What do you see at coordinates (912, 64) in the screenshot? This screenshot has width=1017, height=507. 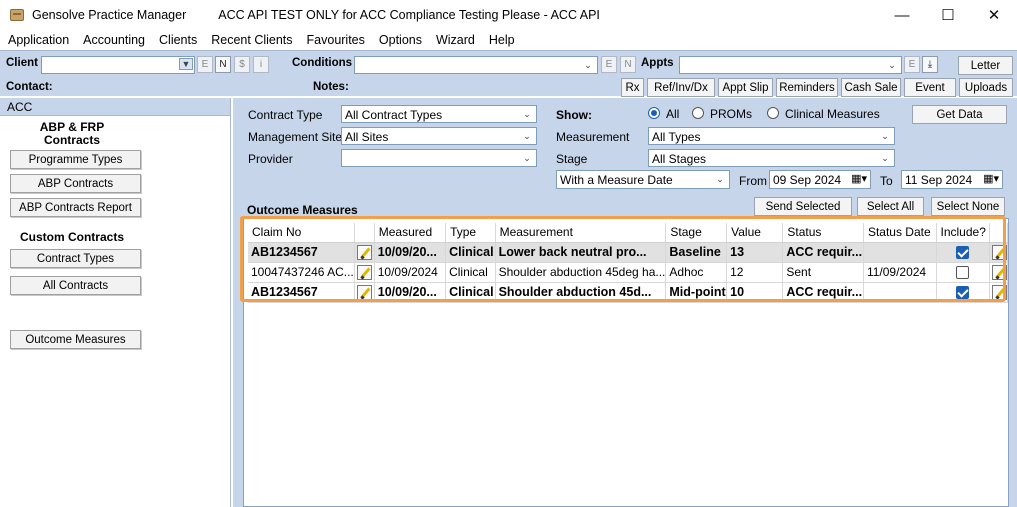 I see `appts-edit-button: E` at bounding box center [912, 64].